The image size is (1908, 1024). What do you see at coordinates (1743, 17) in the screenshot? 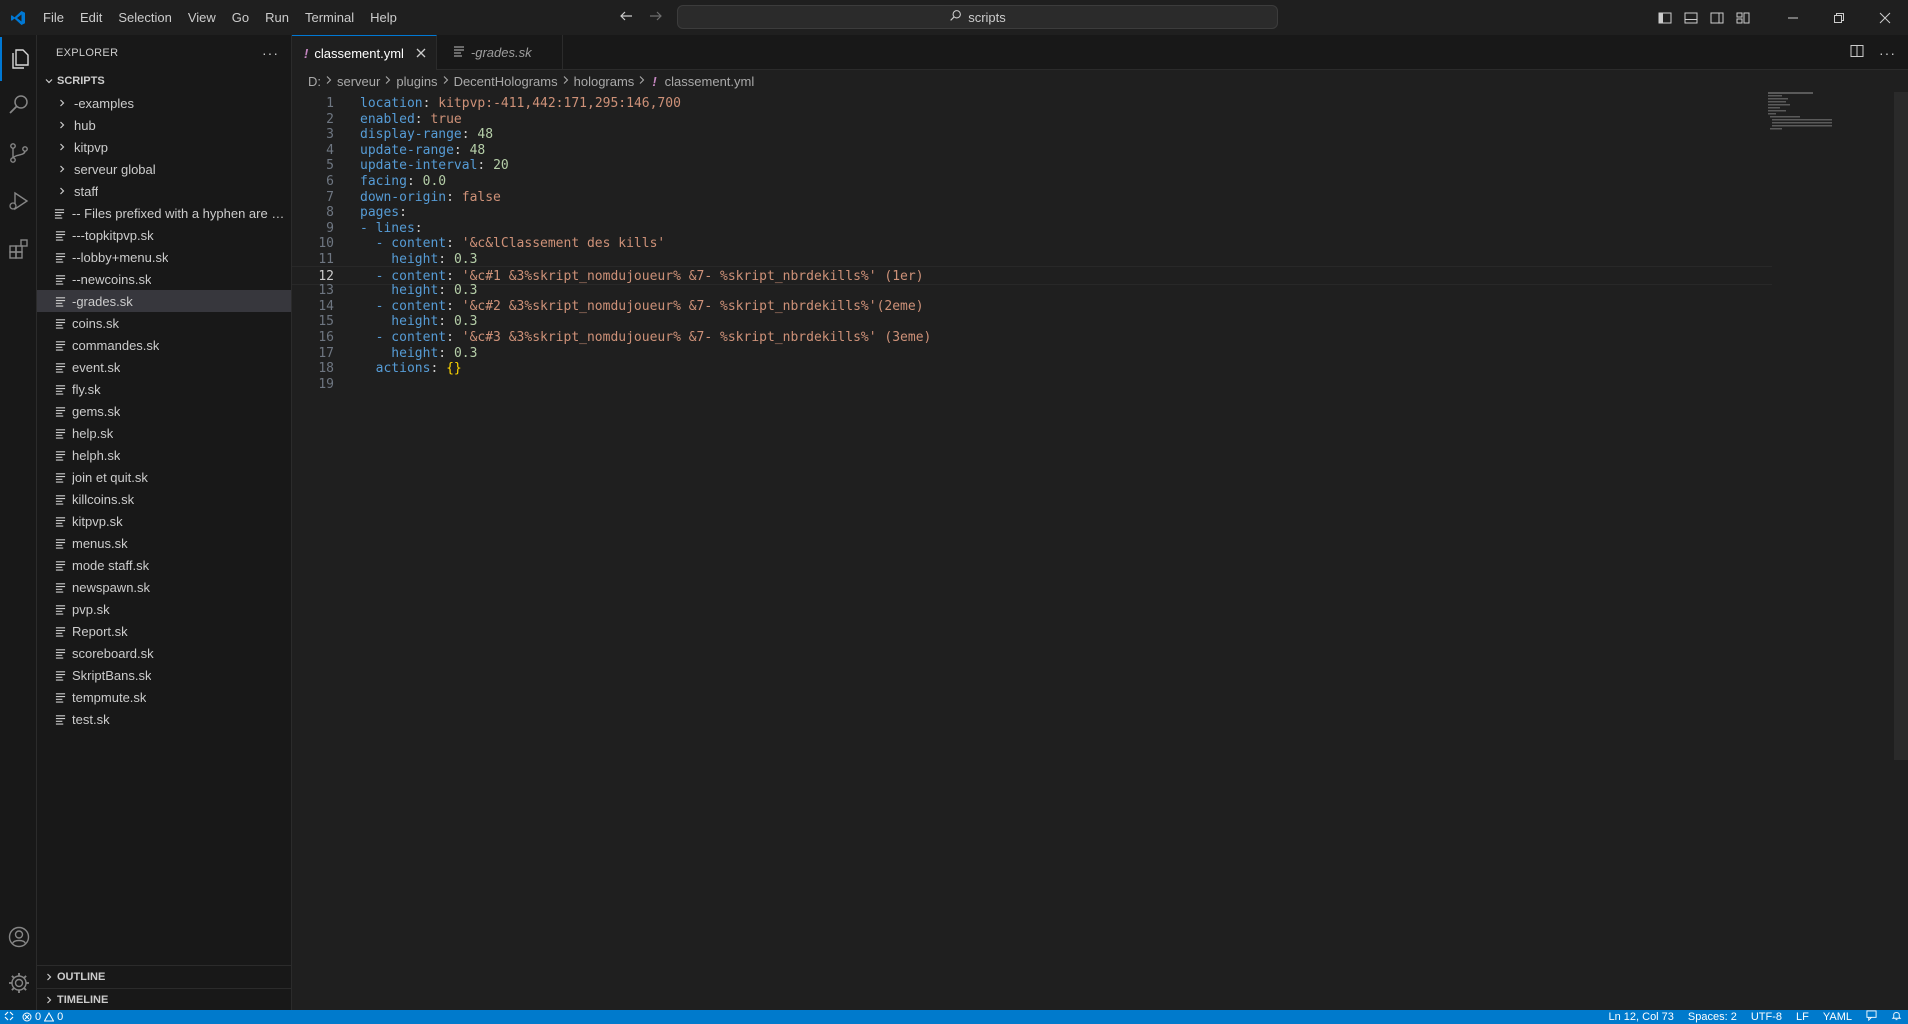
I see `customize-layout-icon` at bounding box center [1743, 17].